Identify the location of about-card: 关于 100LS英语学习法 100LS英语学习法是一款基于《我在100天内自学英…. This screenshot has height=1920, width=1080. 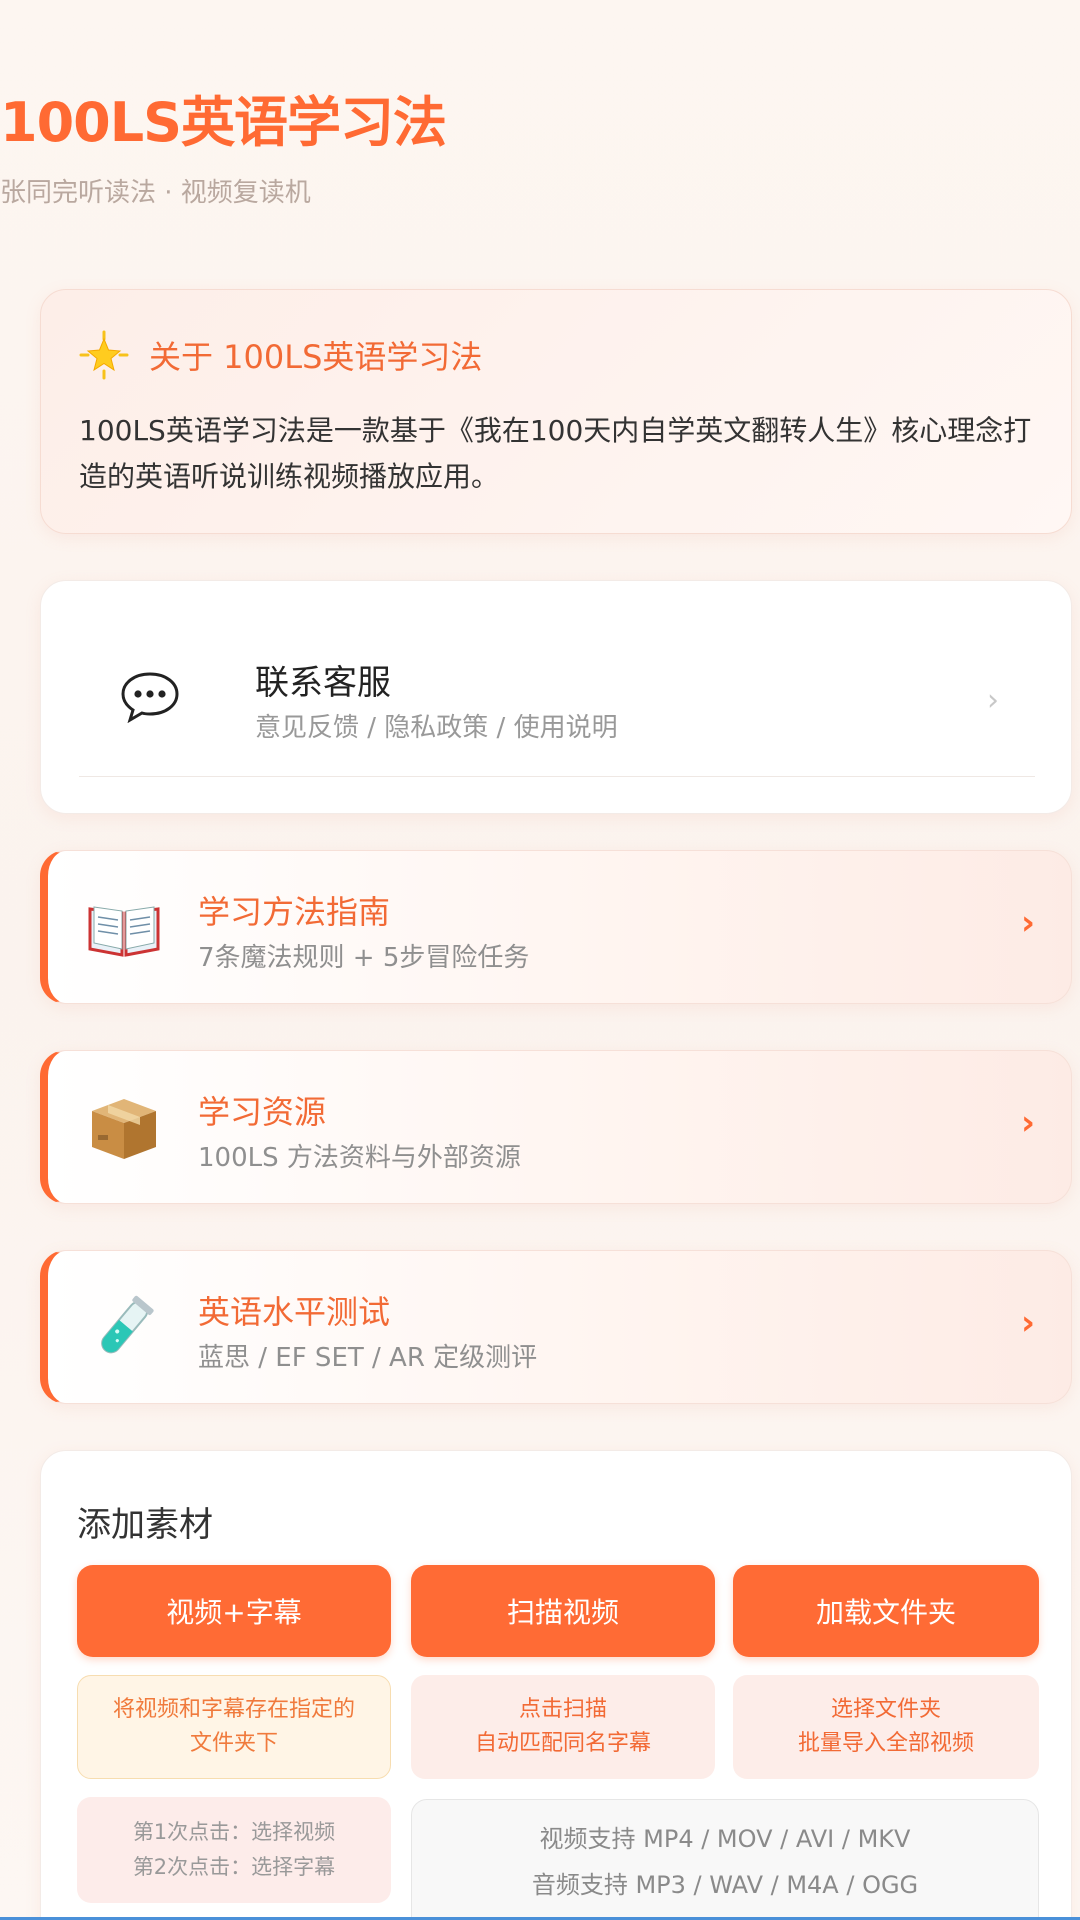
(556, 411).